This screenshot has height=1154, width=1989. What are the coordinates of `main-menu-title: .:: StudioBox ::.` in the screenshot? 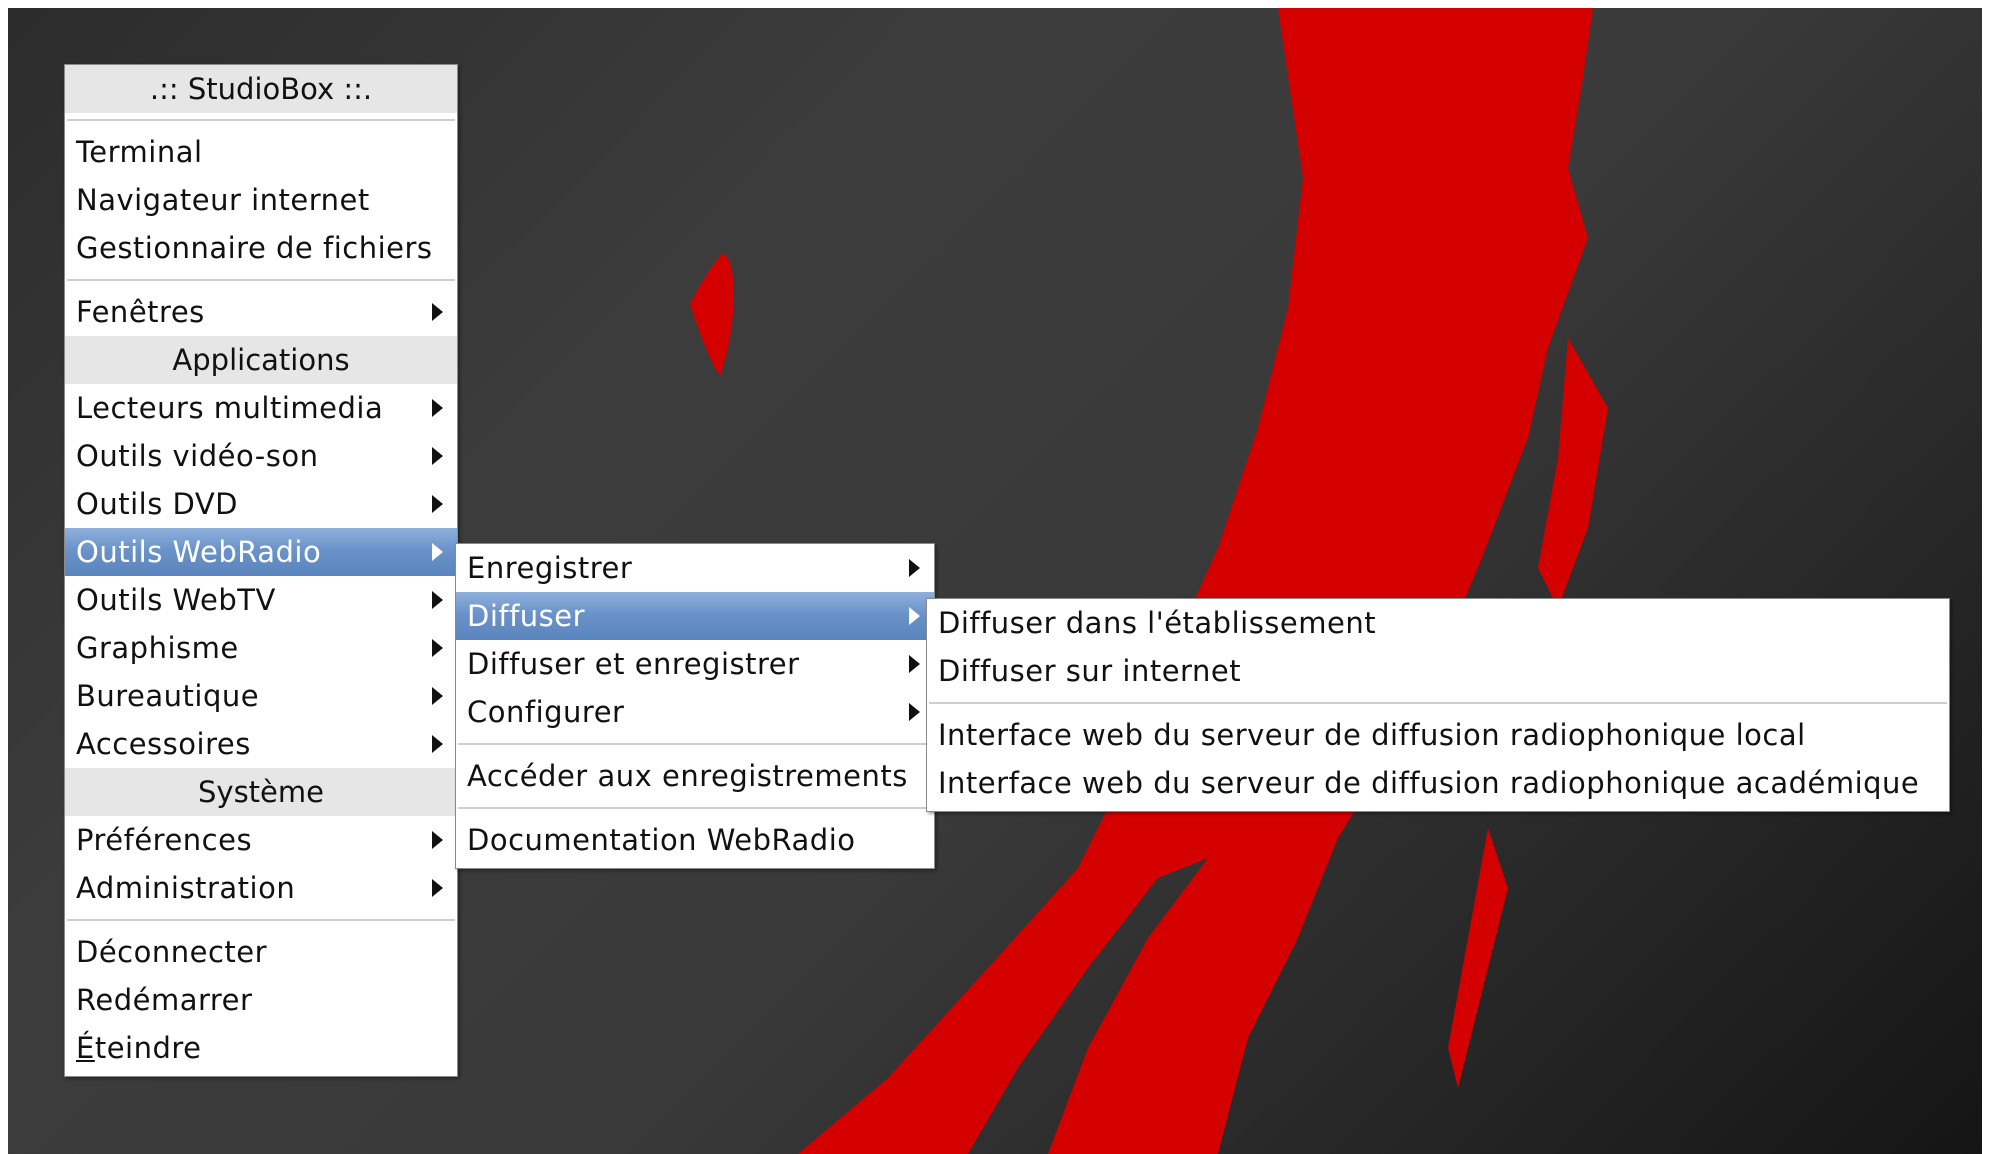 It's located at (261, 89).